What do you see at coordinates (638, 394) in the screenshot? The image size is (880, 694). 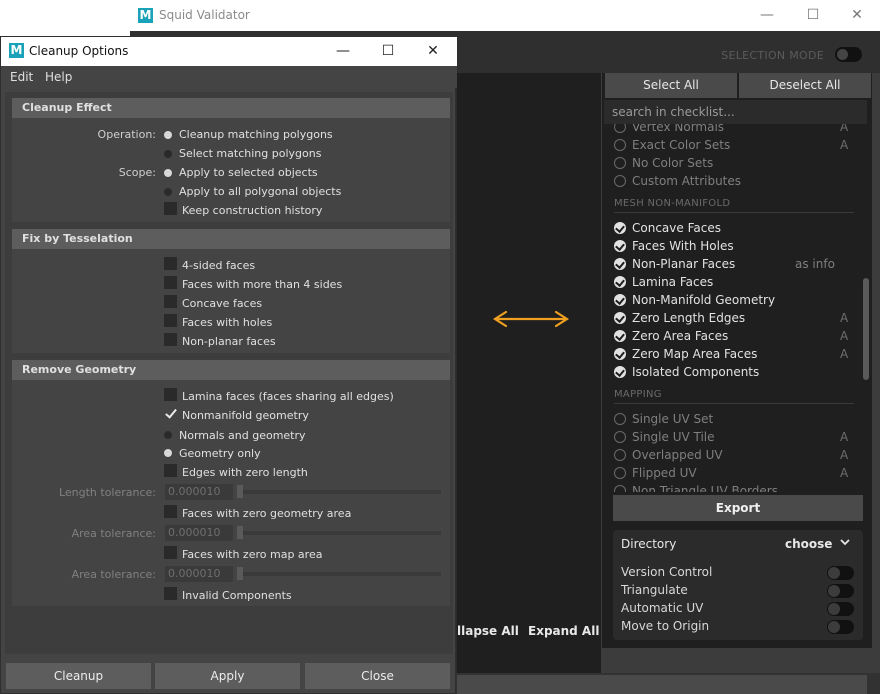 I see `section-mapping: MAPPING` at bounding box center [638, 394].